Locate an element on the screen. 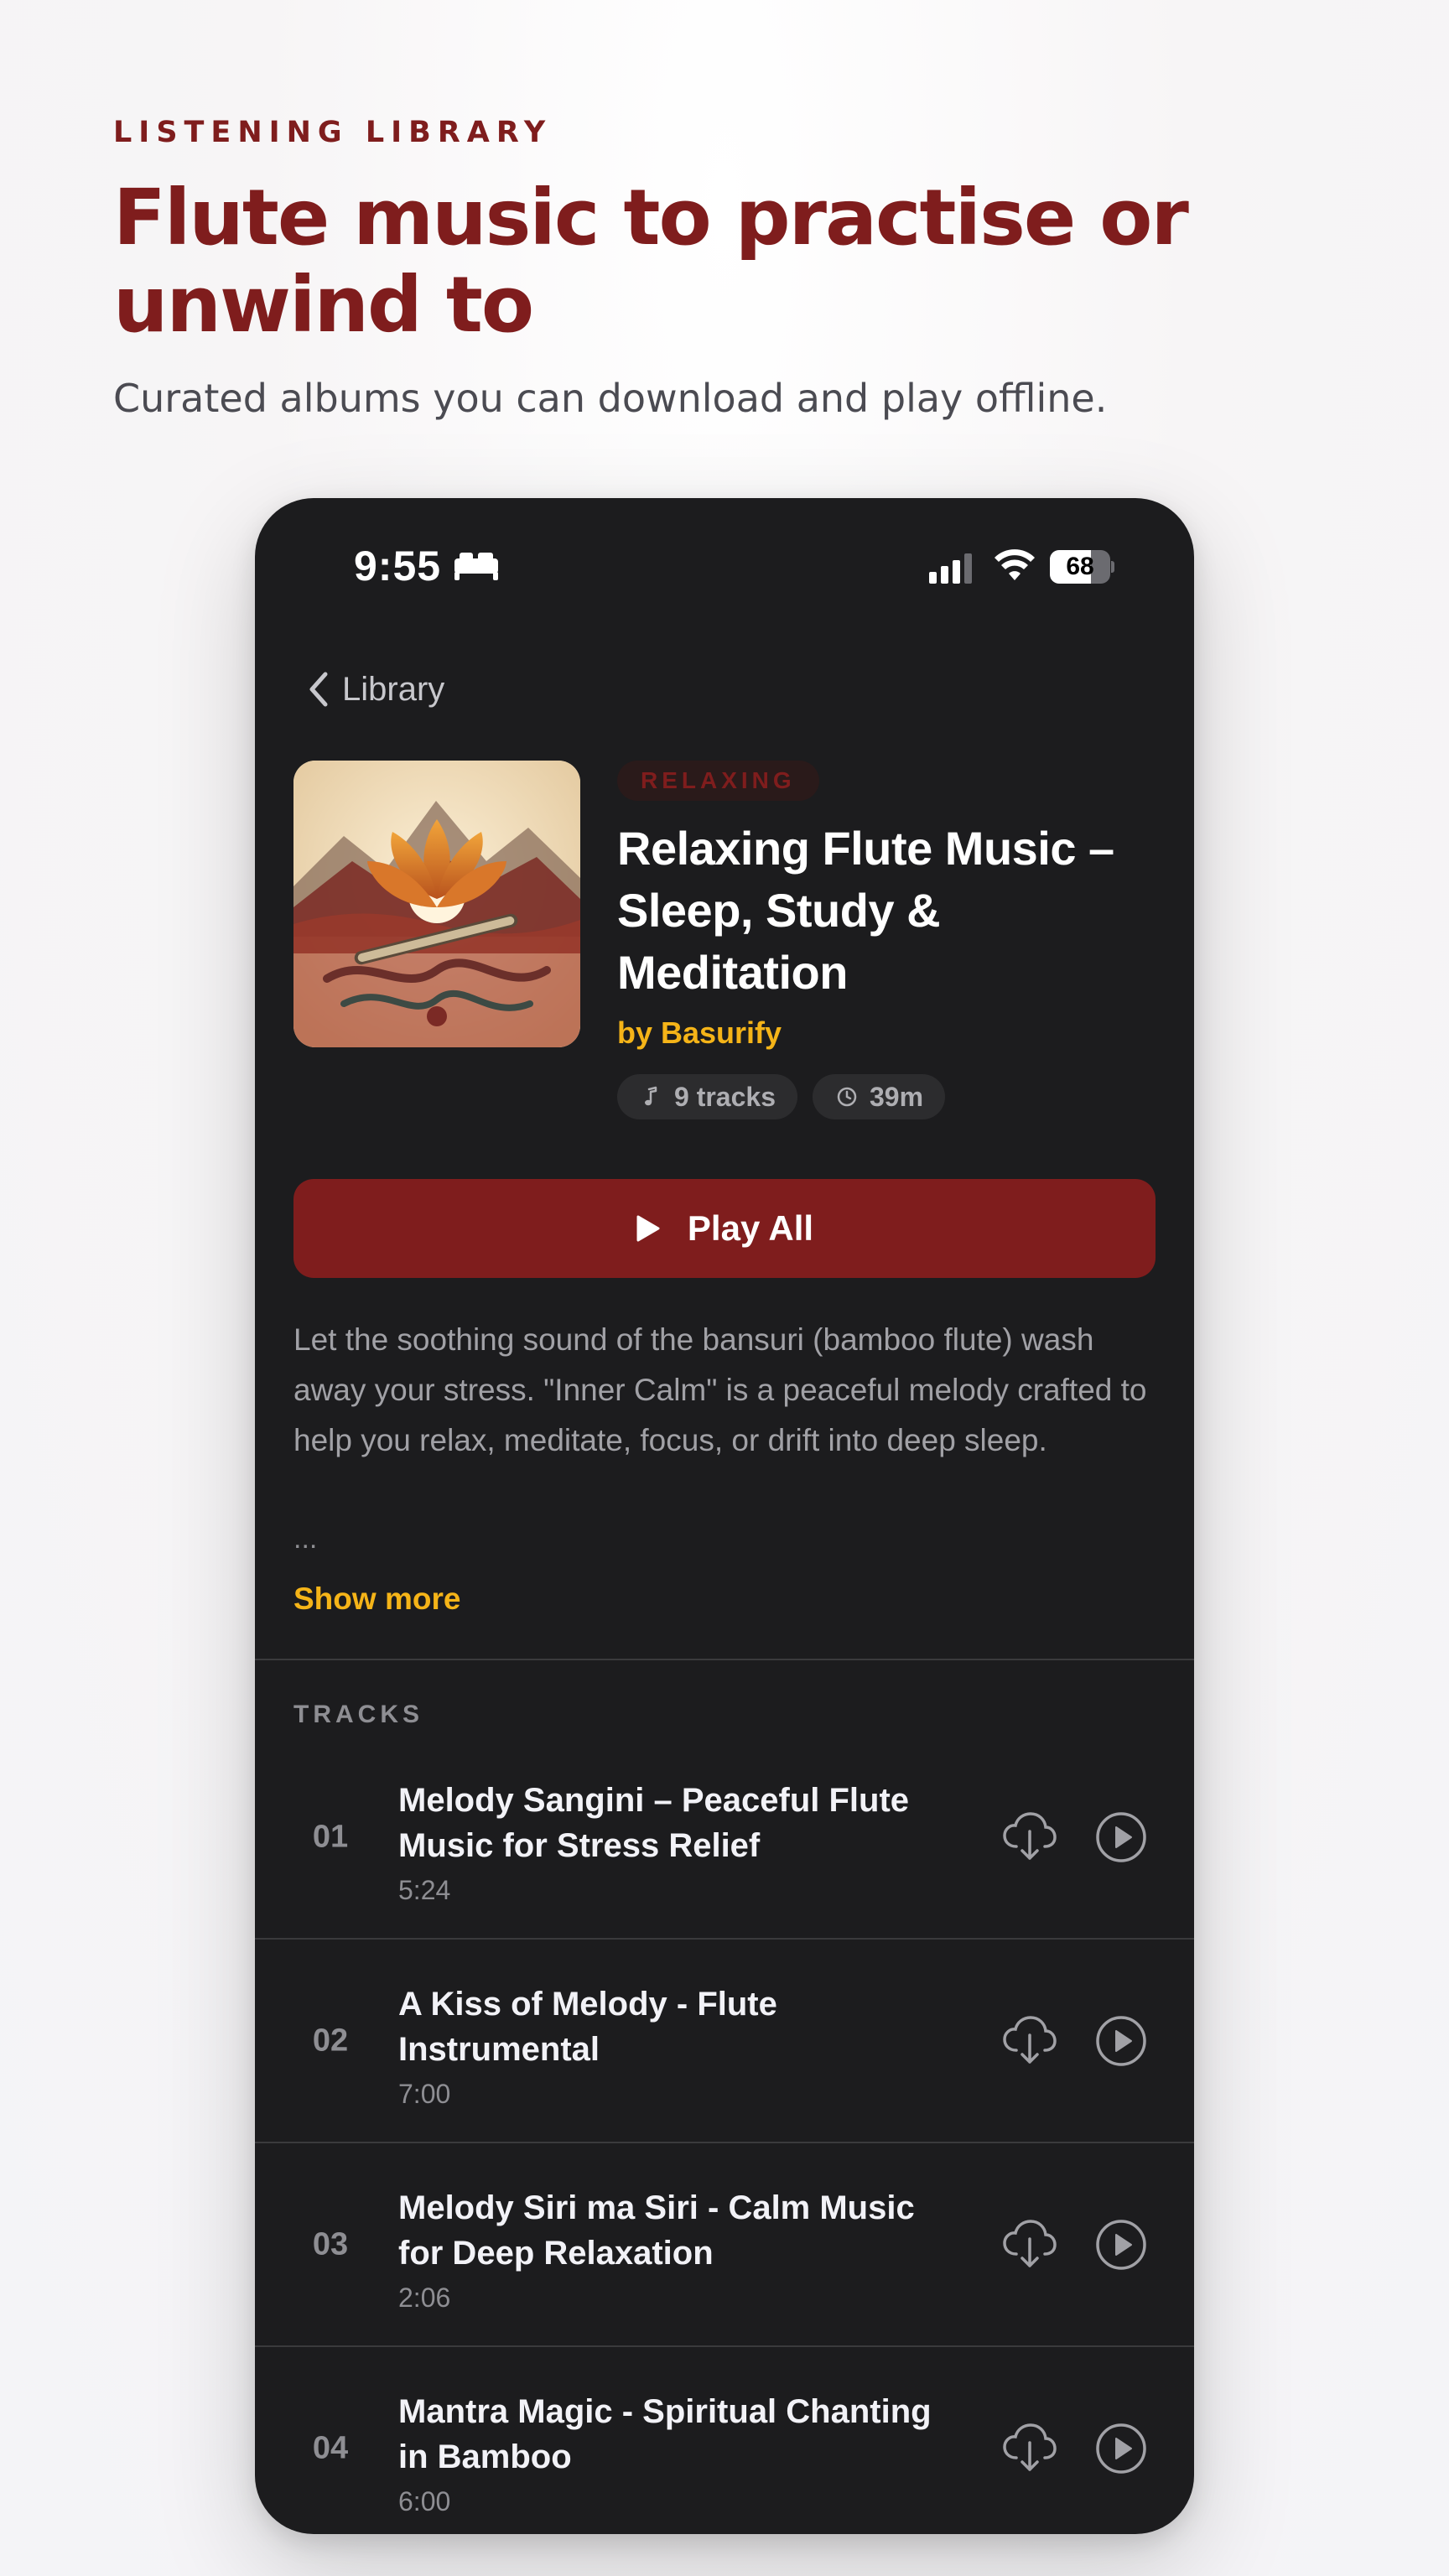 The width and height of the screenshot is (1449, 2576). duration-pill: 39m is located at coordinates (879, 1096).